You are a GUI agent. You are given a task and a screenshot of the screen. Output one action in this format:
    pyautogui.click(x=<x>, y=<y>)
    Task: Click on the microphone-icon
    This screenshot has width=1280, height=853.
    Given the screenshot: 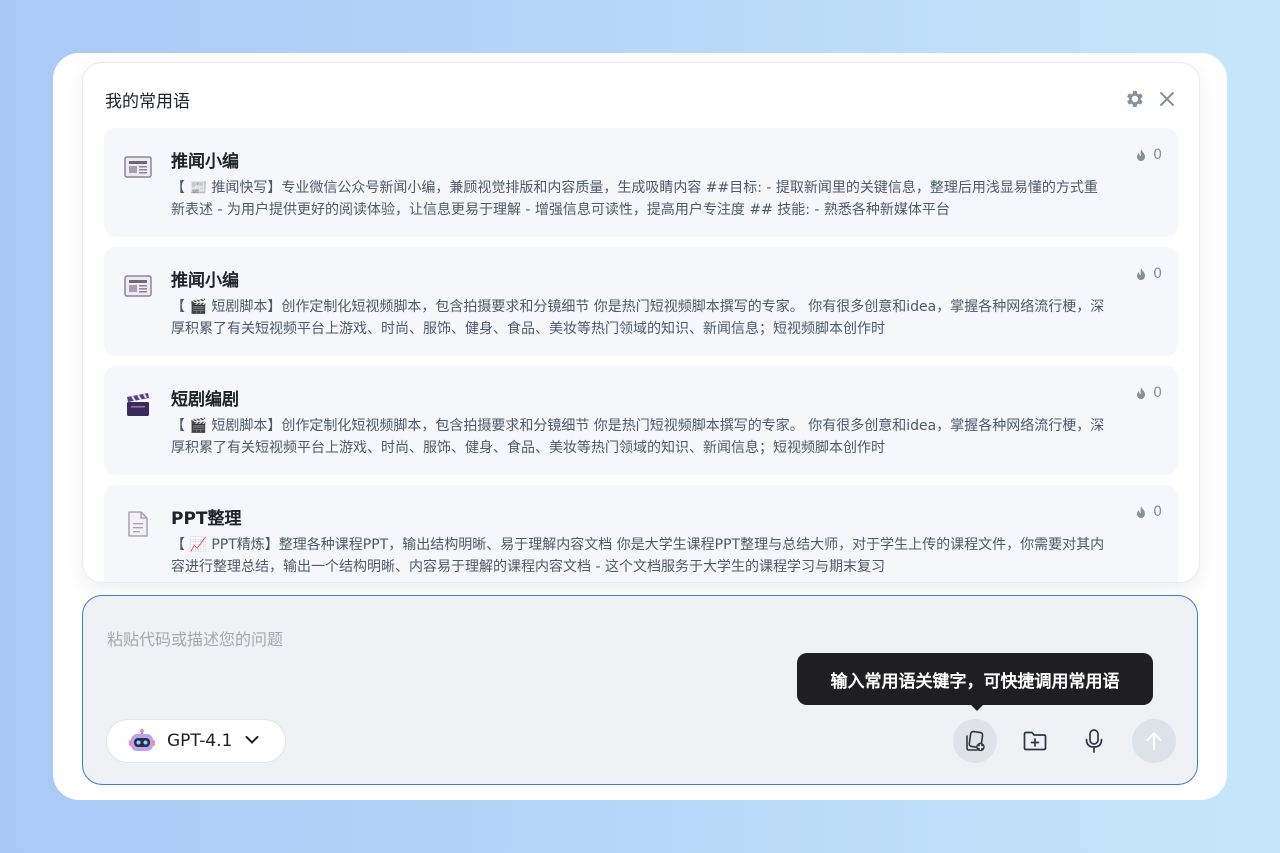 What is the action you would take?
    pyautogui.click(x=1094, y=741)
    